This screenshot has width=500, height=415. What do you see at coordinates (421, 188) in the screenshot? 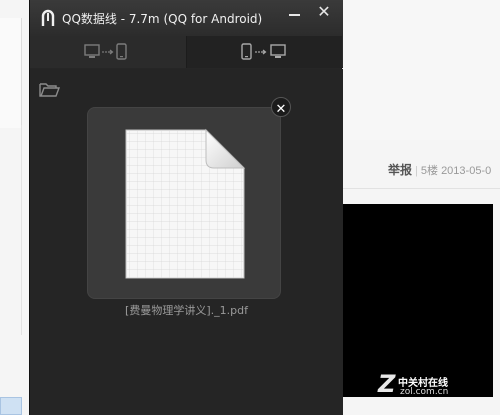
I see `background-divider` at bounding box center [421, 188].